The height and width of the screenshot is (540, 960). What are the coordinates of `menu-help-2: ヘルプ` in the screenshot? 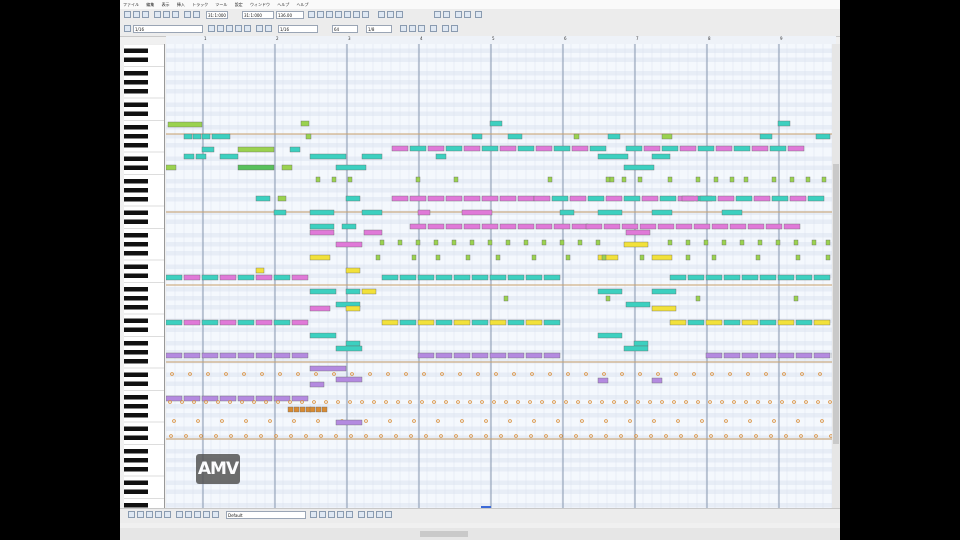 It's located at (303, 4).